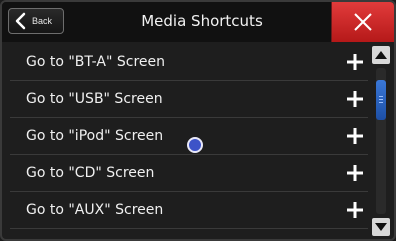 This screenshot has height=241, width=396. What do you see at coordinates (94, 99) in the screenshot?
I see `list-item-label: Go to "USB" Screen` at bounding box center [94, 99].